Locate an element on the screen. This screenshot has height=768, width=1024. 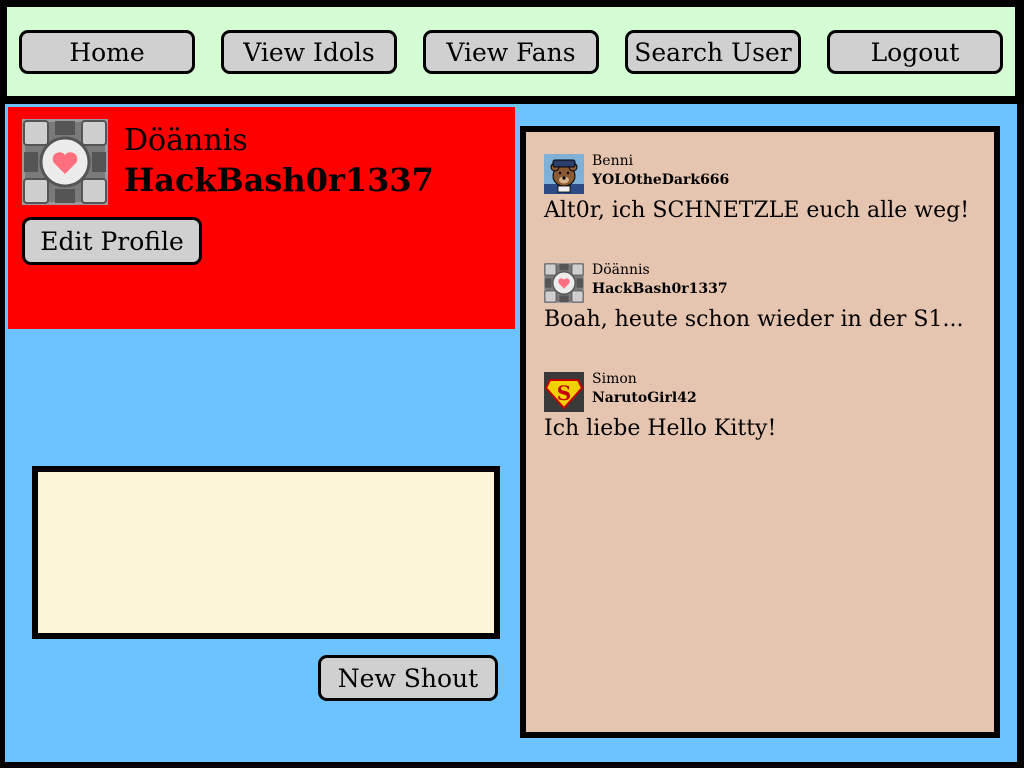
shout-author-name: Döännis is located at coordinates (621, 270).